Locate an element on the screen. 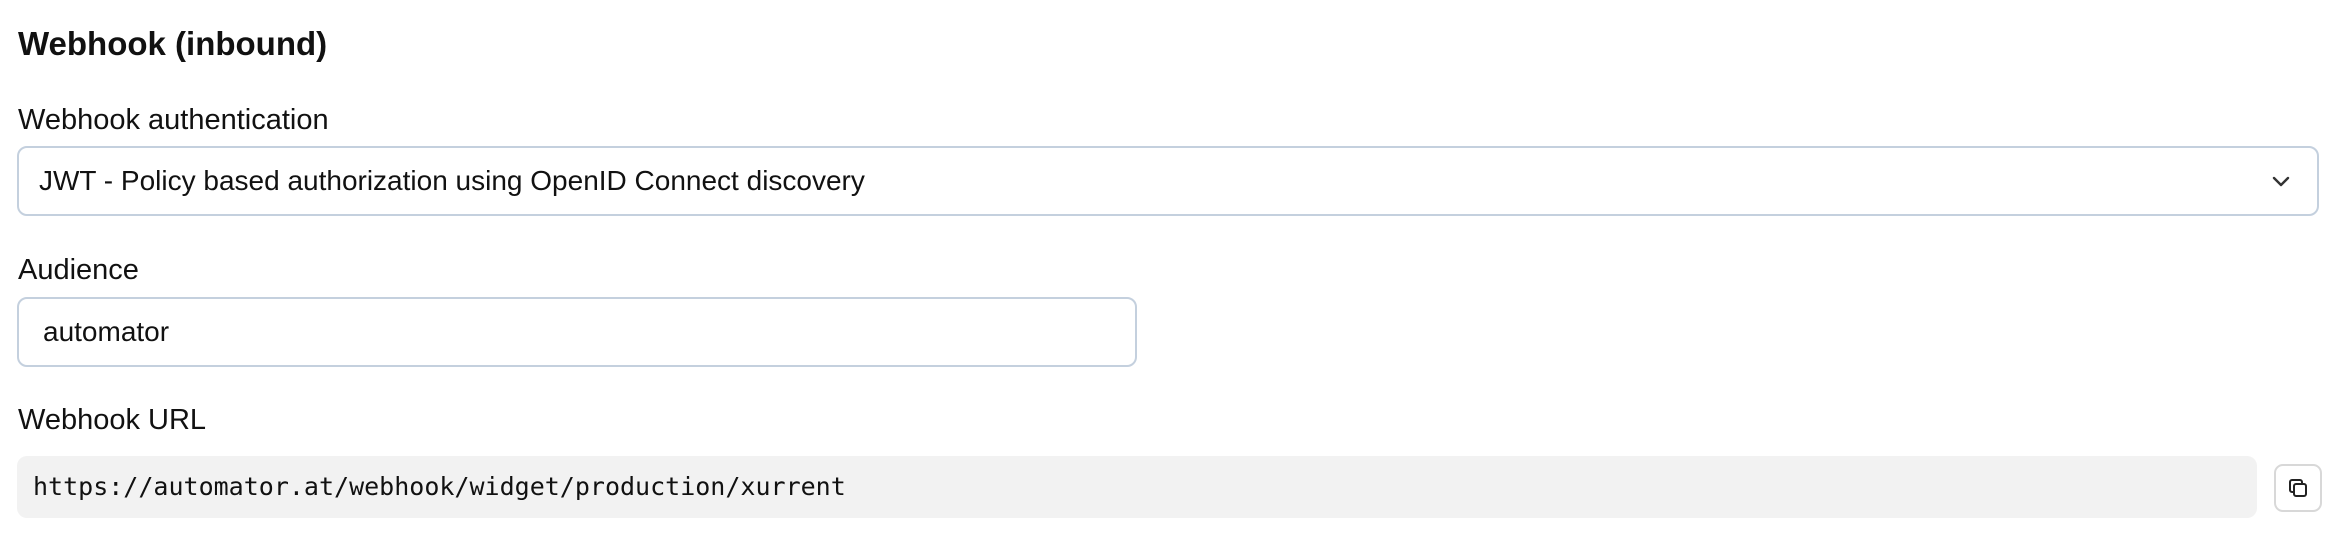 The height and width of the screenshot is (558, 2340). chevron-down-icon is located at coordinates (2281, 181).